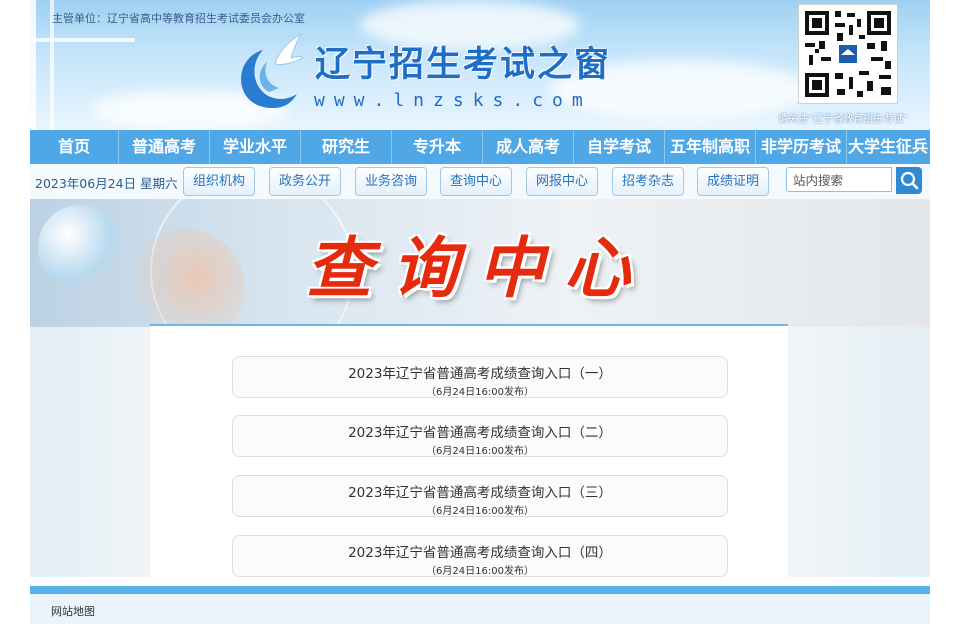 Image resolution: width=975 pixels, height=624 pixels. I want to click on query-entry-4: 2023年辽宁省普通高考成绩查询入口（四） （6月24日16:00发布）, so click(480, 556).